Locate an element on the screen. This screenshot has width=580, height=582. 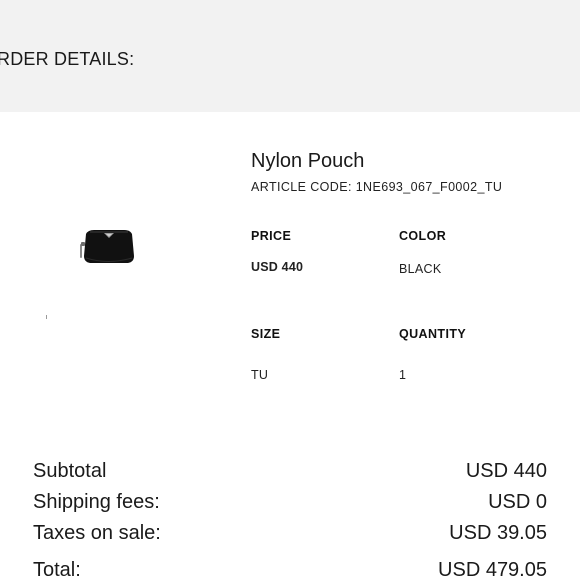
taxes-label: Taxes on sale: is located at coordinates (97, 533).